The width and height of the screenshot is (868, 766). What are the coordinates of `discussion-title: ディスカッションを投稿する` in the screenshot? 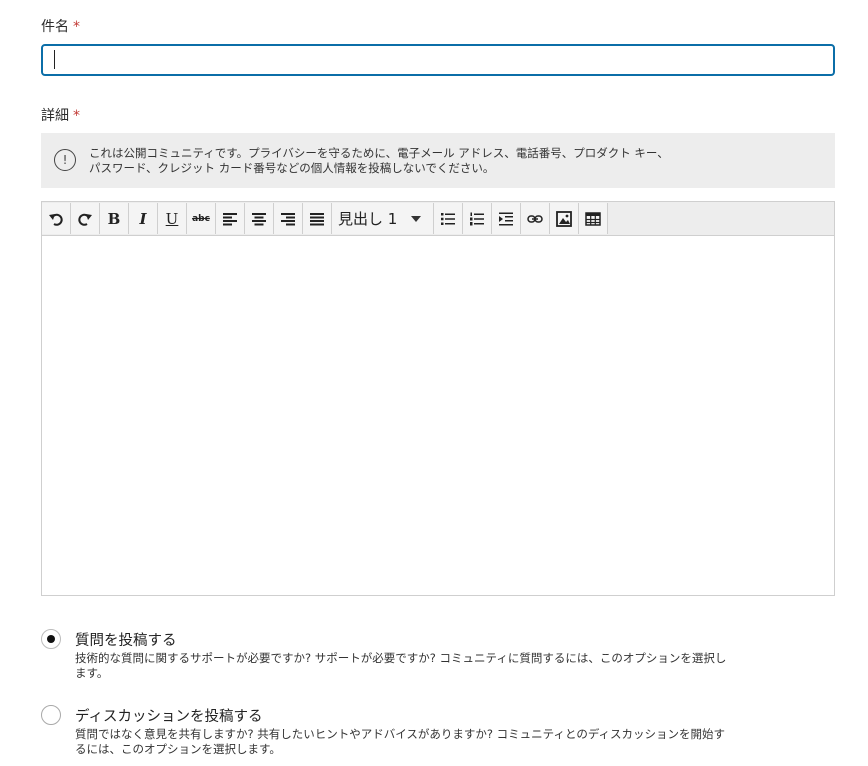 It's located at (169, 717).